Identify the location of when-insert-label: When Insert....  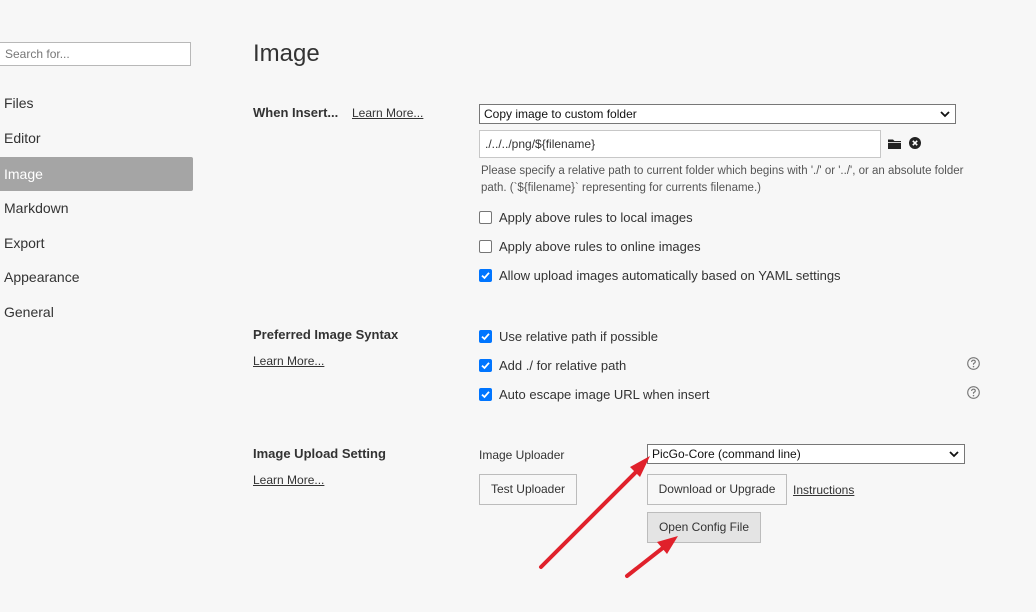
(296, 112).